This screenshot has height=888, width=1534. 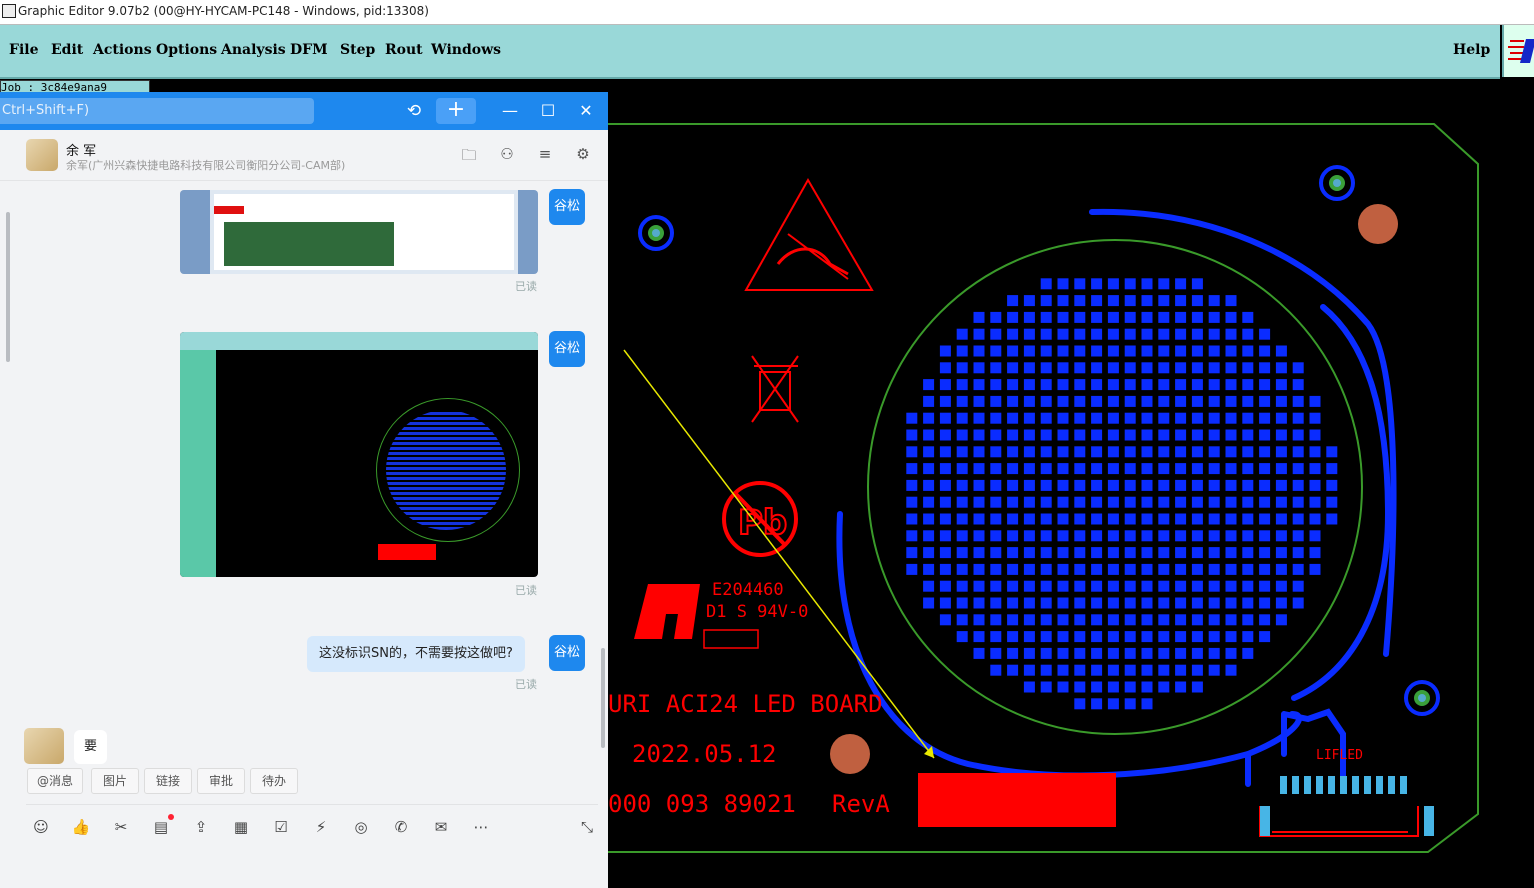 What do you see at coordinates (23, 50) in the screenshot?
I see `menu-file: File` at bounding box center [23, 50].